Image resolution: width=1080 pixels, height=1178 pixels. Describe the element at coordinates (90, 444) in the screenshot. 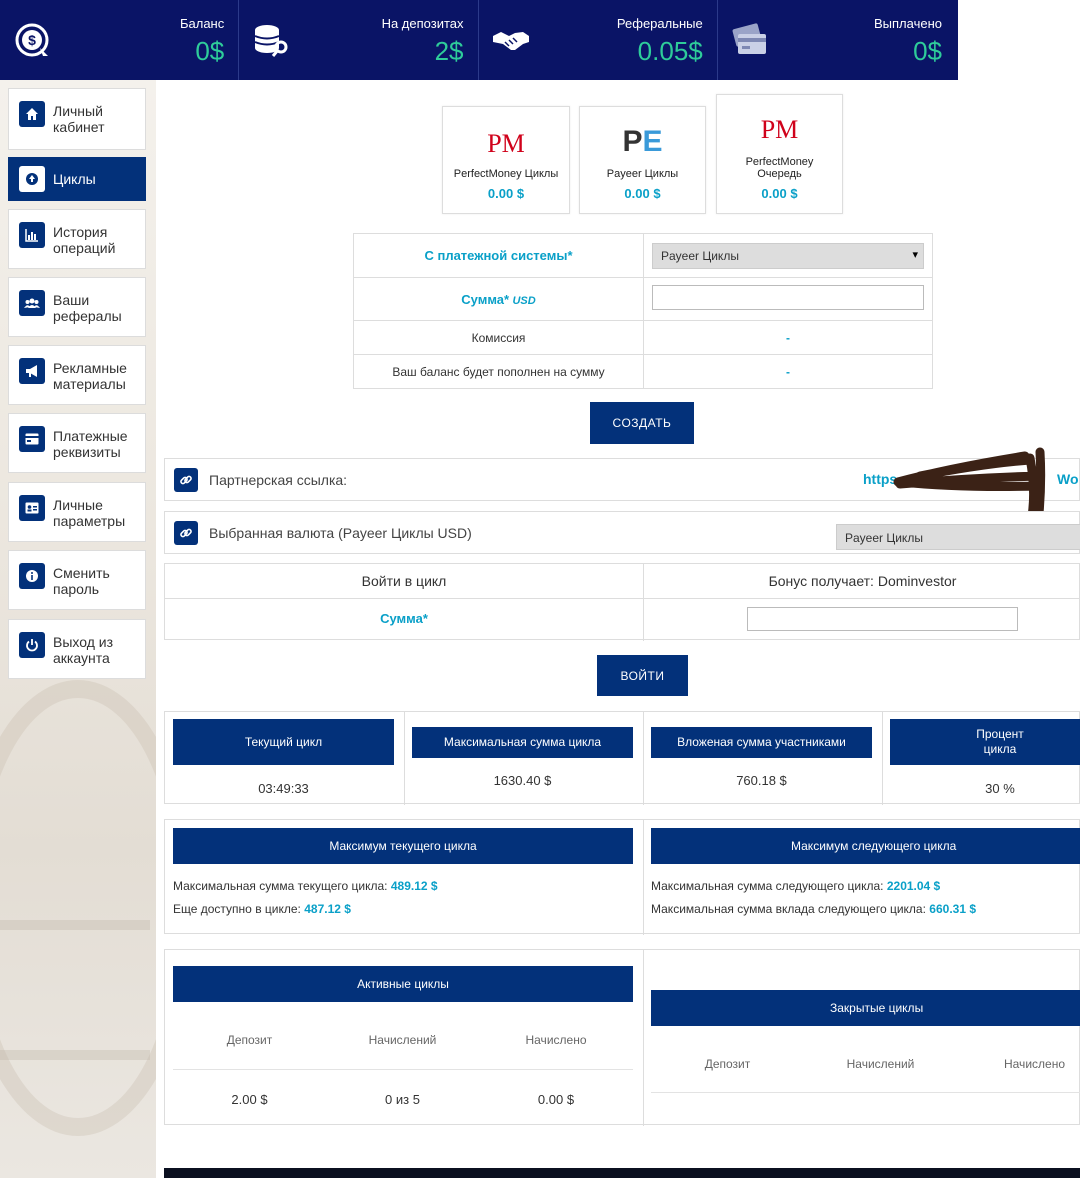

I see `sidebar-item-label: Платежные реквизиты` at that location.